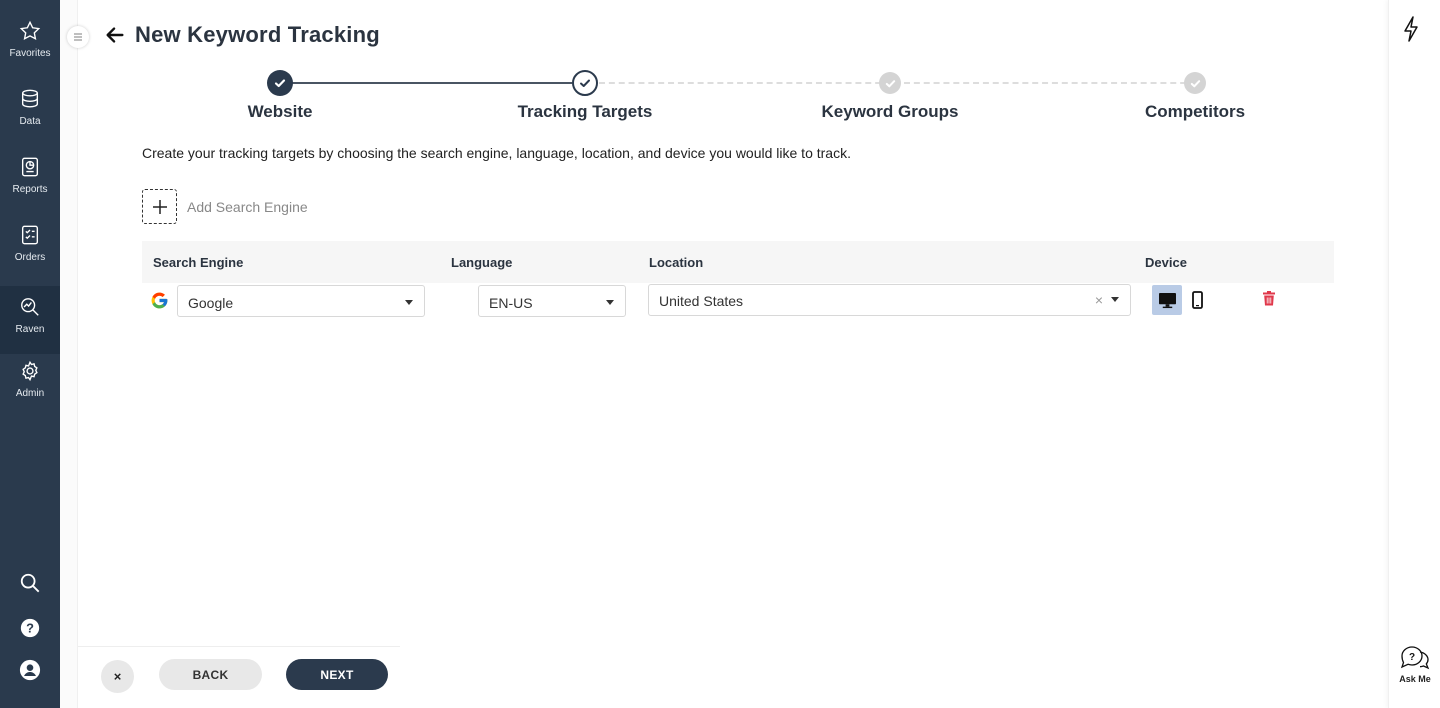 This screenshot has height=708, width=1440. Describe the element at coordinates (211, 303) in the screenshot. I see `search-engine-value: Google` at that location.